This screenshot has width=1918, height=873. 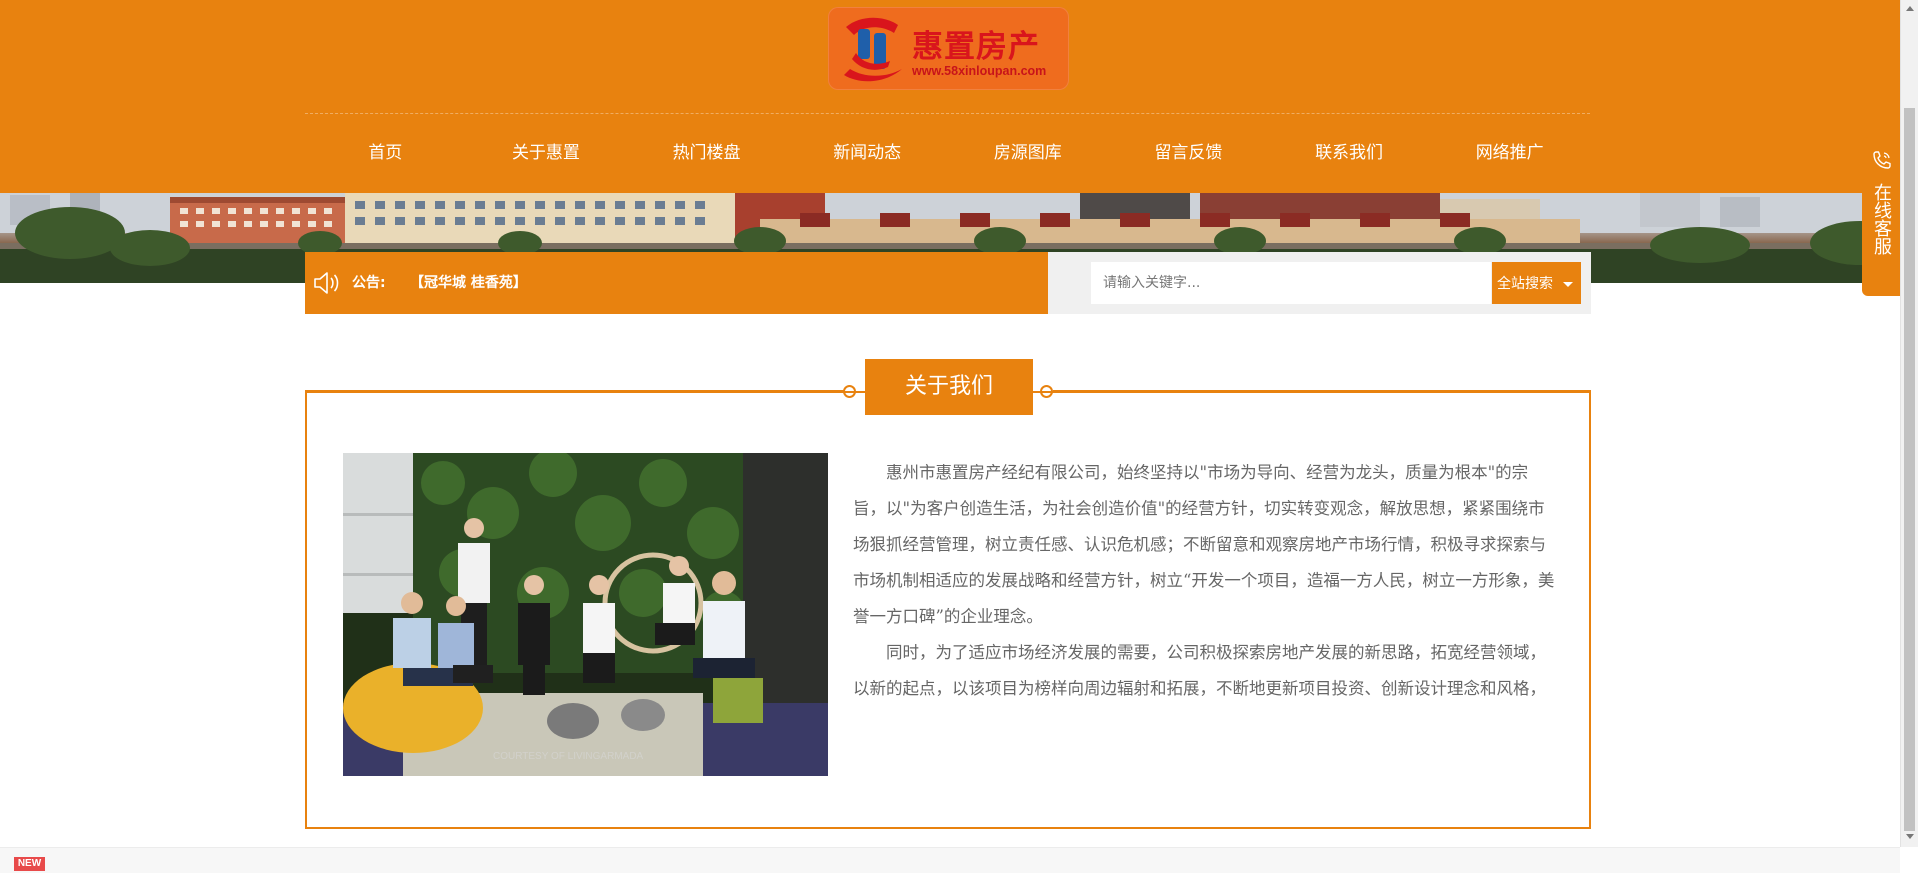 I want to click on phone-icon, so click(x=1882, y=160).